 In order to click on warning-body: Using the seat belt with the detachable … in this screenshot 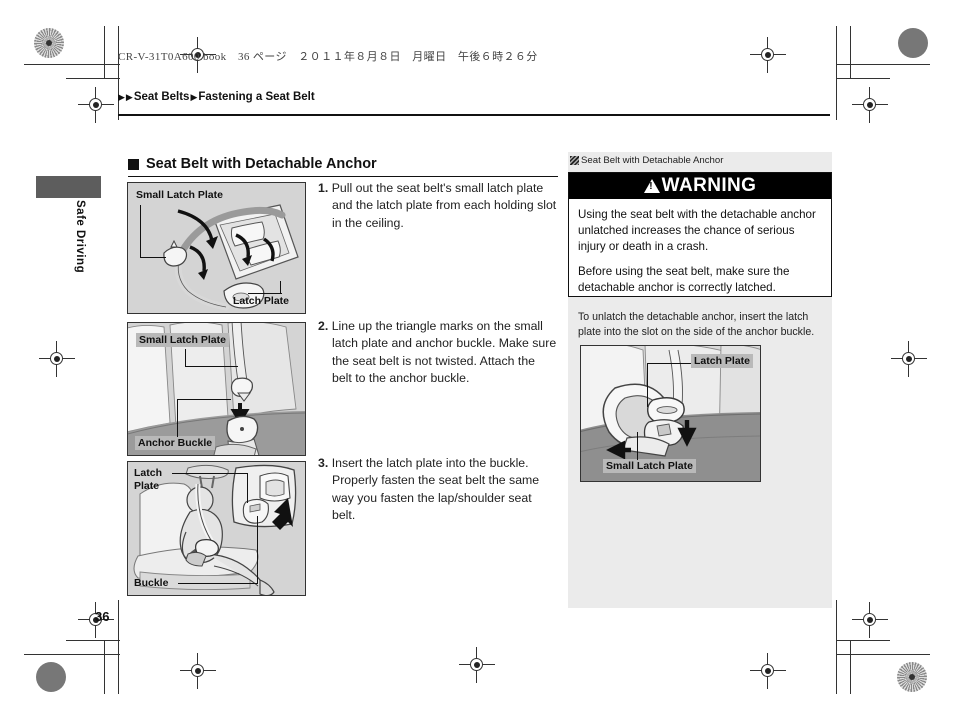, I will do `click(700, 247)`.